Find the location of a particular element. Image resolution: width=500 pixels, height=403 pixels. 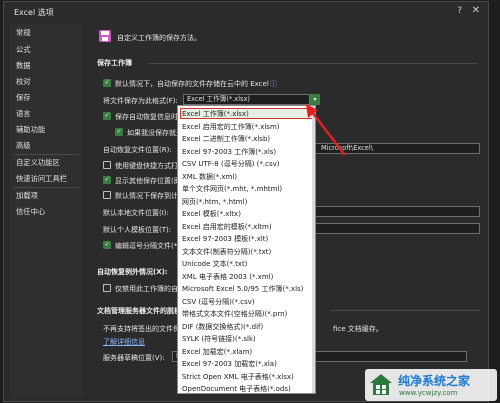

section-save-workbooks: 保存工作簿 is located at coordinates (114, 63).